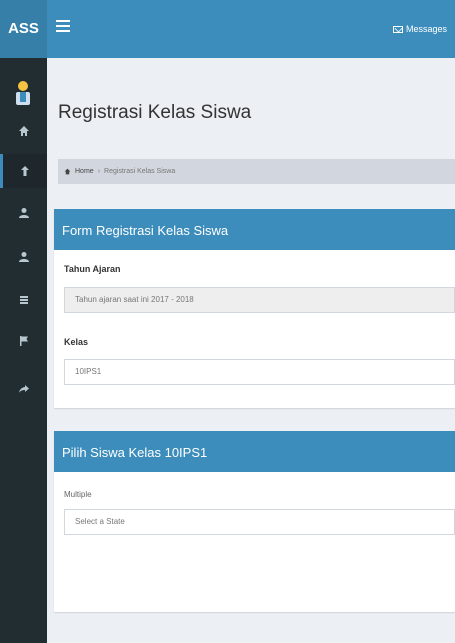  I want to click on list-icon, so click(23, 300).